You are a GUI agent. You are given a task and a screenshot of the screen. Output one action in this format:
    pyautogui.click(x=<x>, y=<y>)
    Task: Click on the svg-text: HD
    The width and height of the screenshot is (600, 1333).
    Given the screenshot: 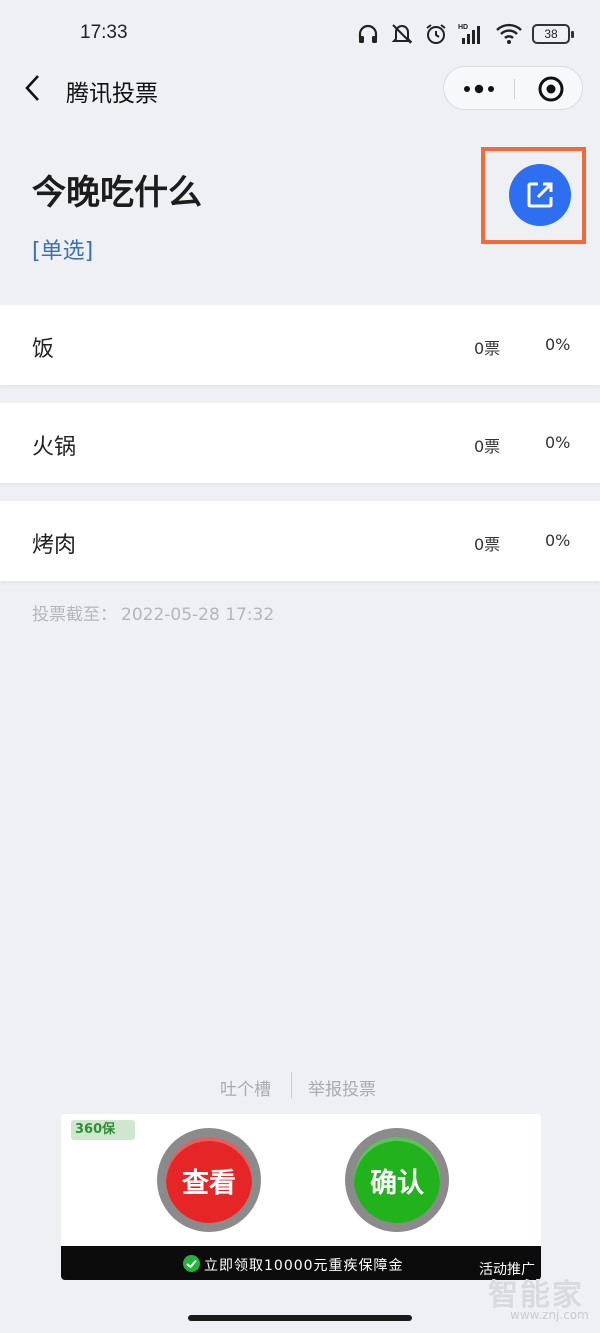 What is the action you would take?
    pyautogui.click(x=463, y=27)
    